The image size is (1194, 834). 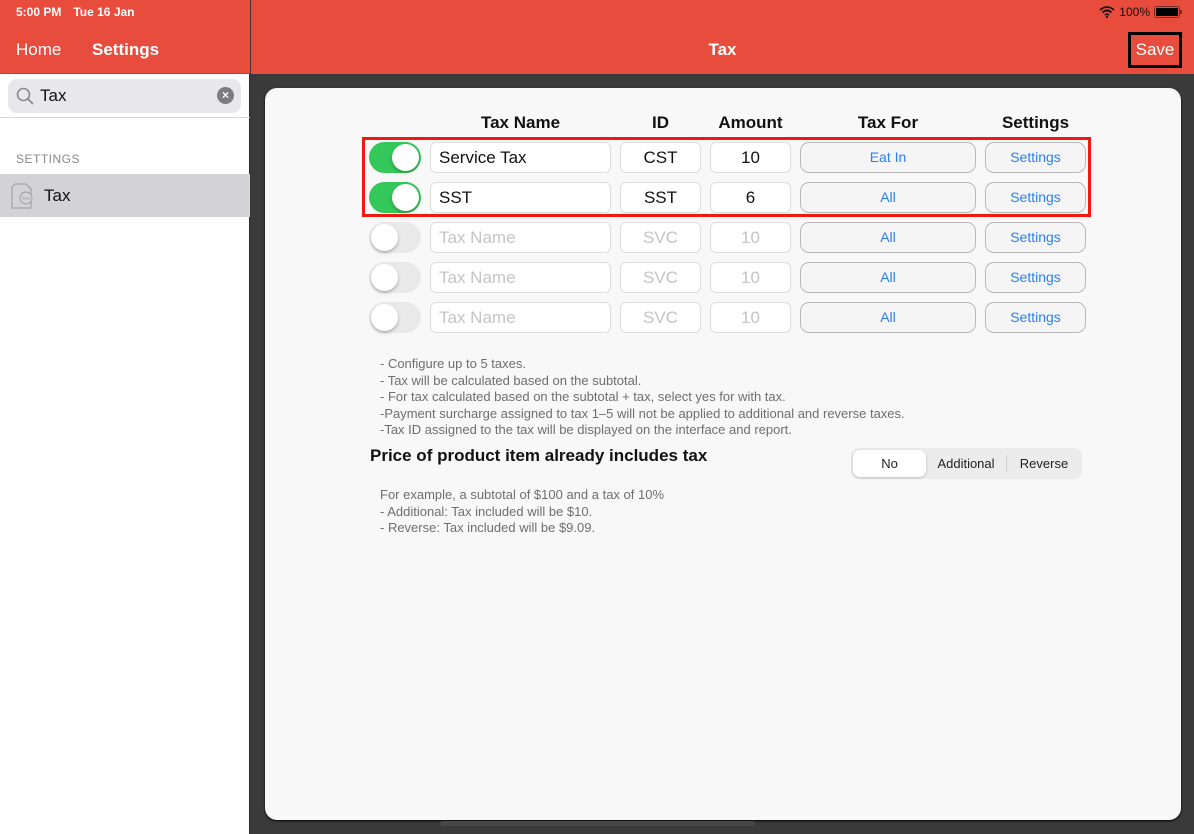 I want to click on search-bar: ×, so click(x=125, y=96).